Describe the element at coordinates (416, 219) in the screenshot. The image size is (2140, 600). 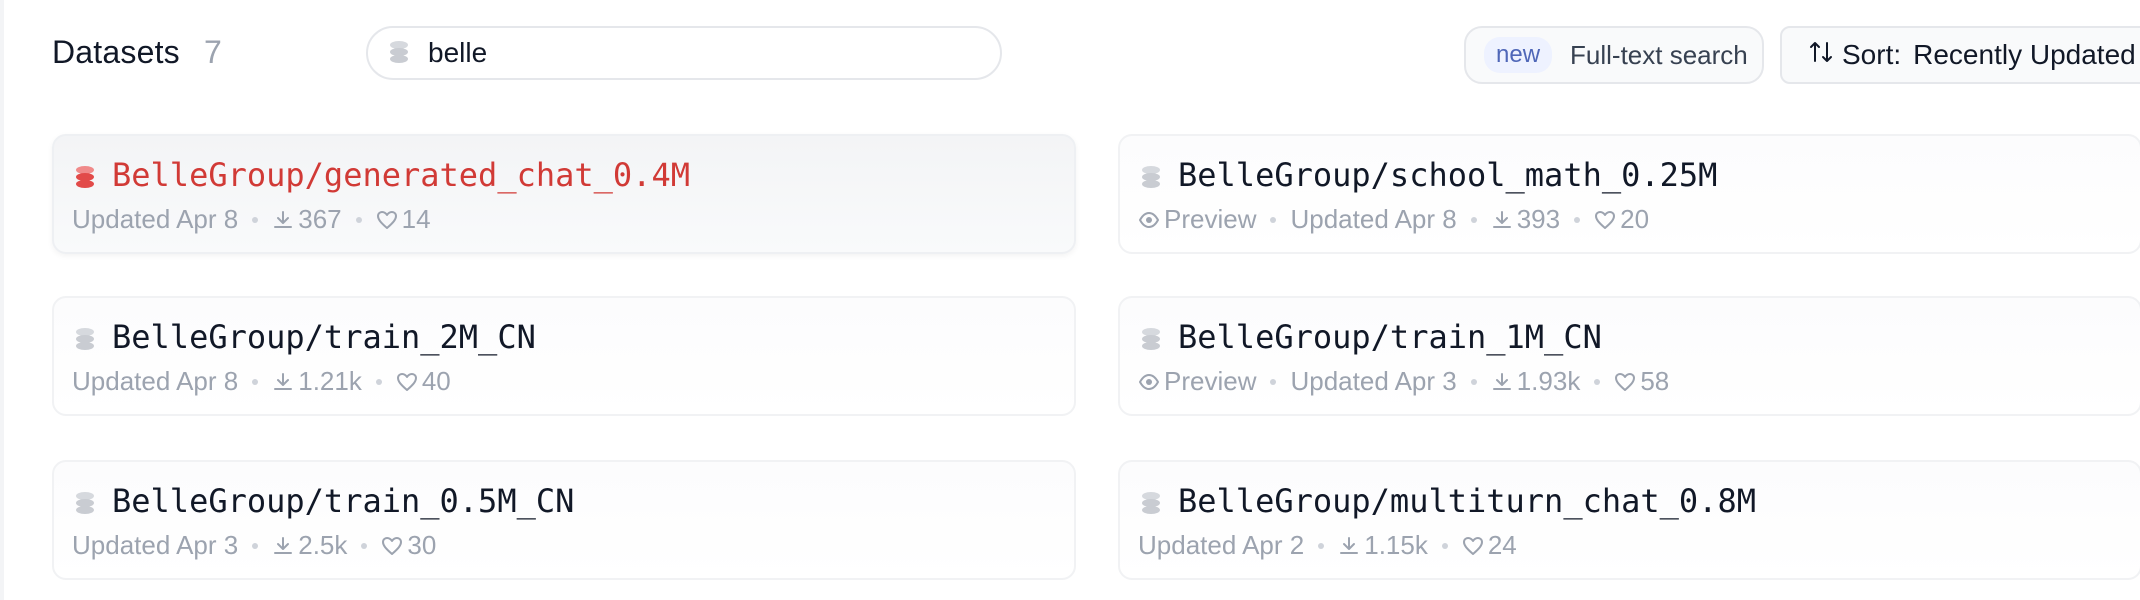
I see `like-count: 14` at that location.